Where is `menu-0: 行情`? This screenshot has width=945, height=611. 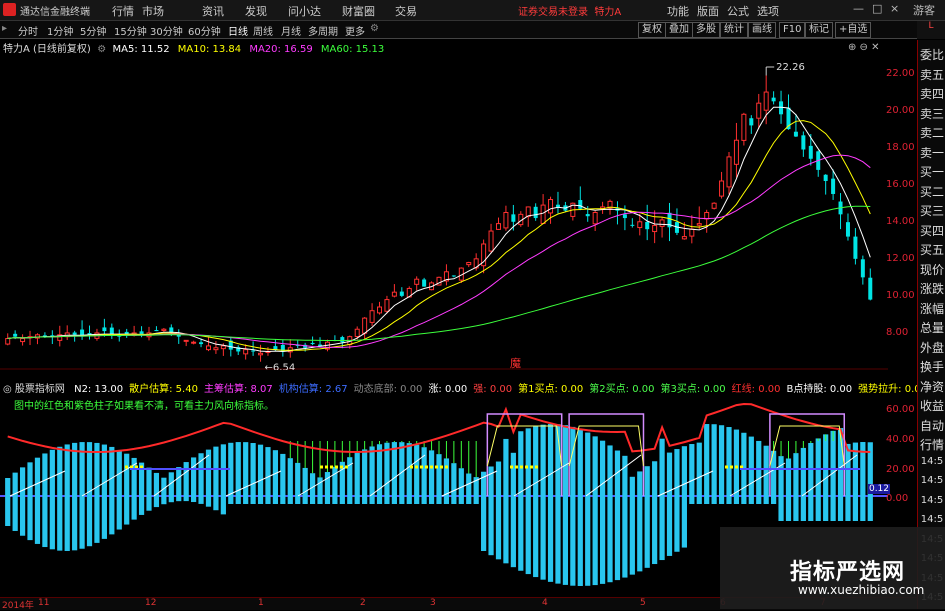 menu-0: 行情 is located at coordinates (123, 11).